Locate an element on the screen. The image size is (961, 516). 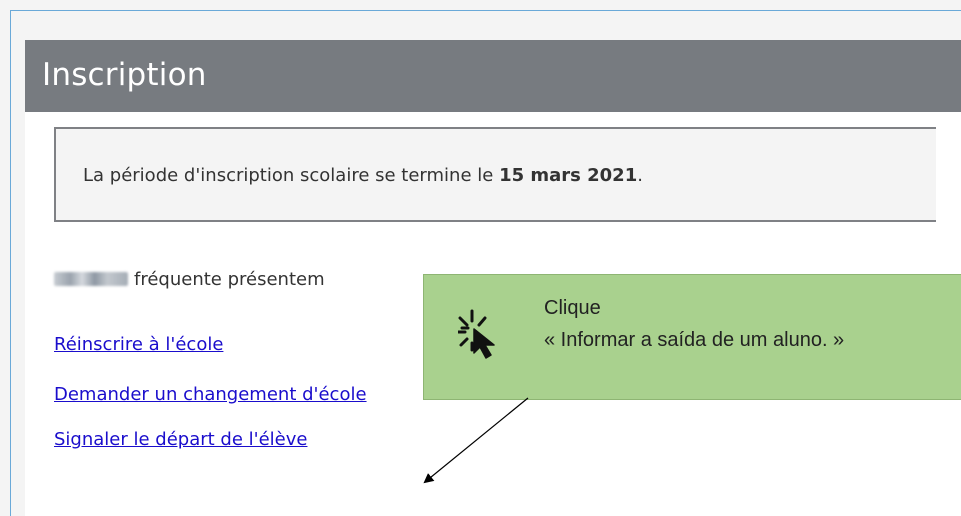
instruction-callout: Clique « Informar a saída de um aluno. » is located at coordinates (692, 337).